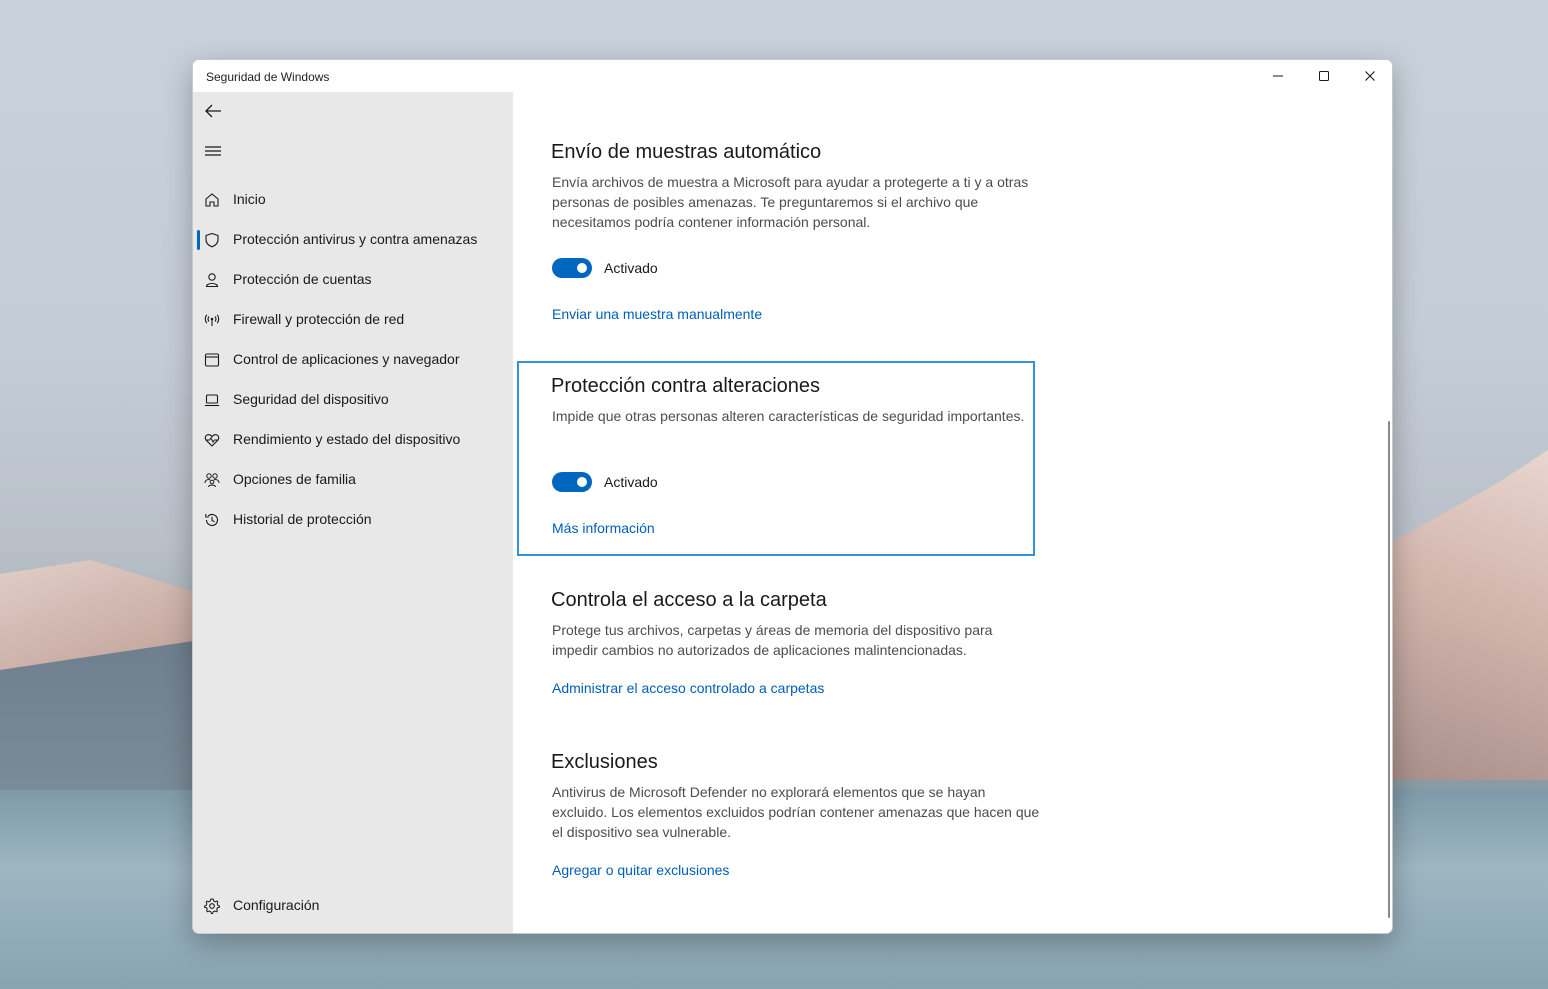 The height and width of the screenshot is (989, 1548). I want to click on sidebar-item-label: Opciones de familia, so click(294, 479).